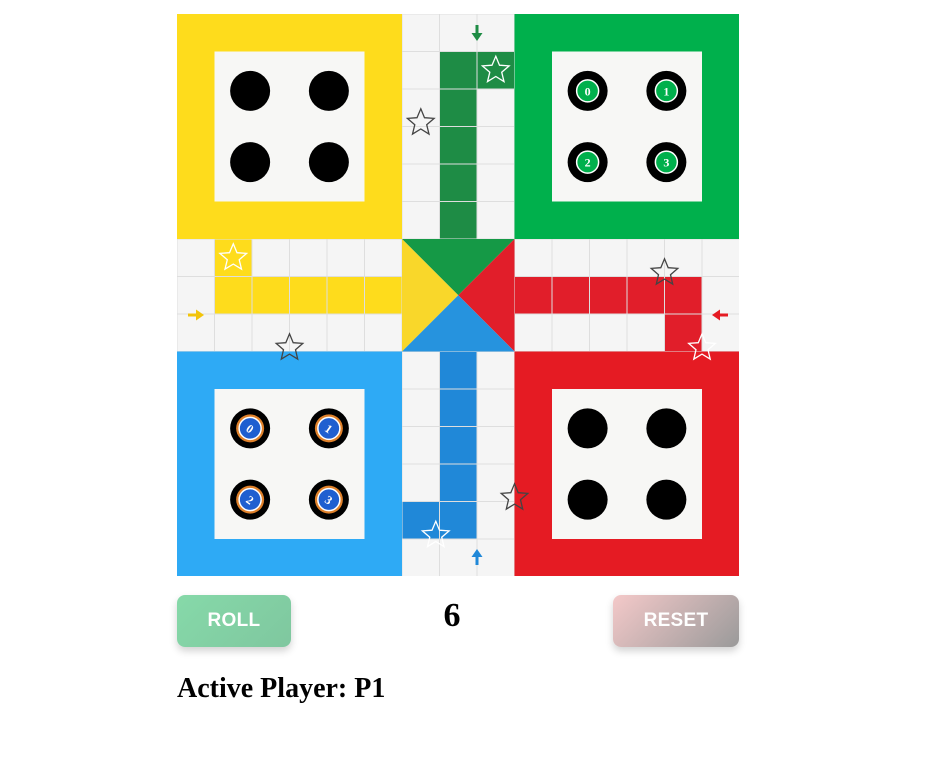  What do you see at coordinates (281, 688) in the screenshot?
I see `active-player-status: Active Player: P1` at bounding box center [281, 688].